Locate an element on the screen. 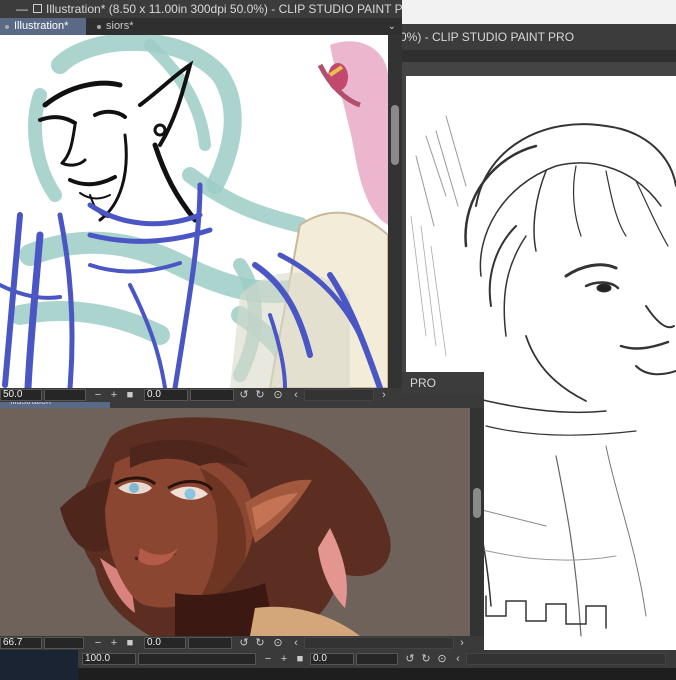 The image size is (676, 680). painting-reset-rotate-icon: ⊙ is located at coordinates (278, 643).